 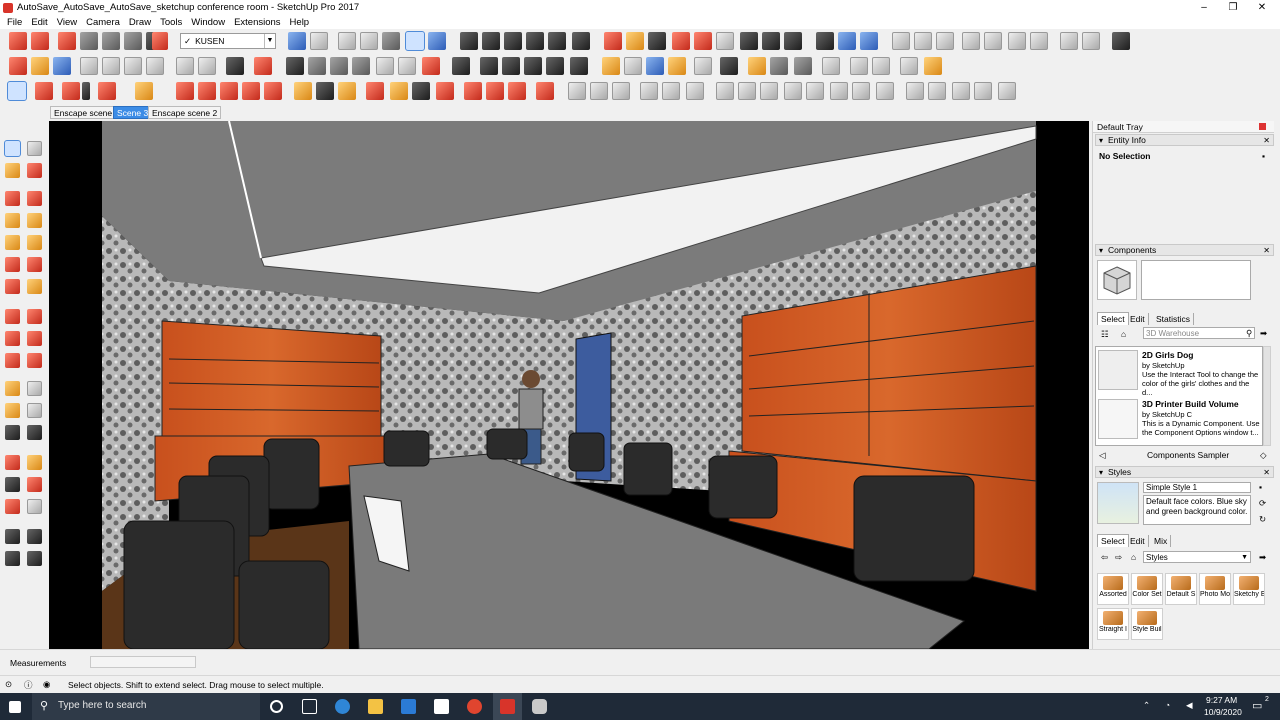 What do you see at coordinates (861, 91) in the screenshot?
I see `grid-sphere-icon` at bounding box center [861, 91].